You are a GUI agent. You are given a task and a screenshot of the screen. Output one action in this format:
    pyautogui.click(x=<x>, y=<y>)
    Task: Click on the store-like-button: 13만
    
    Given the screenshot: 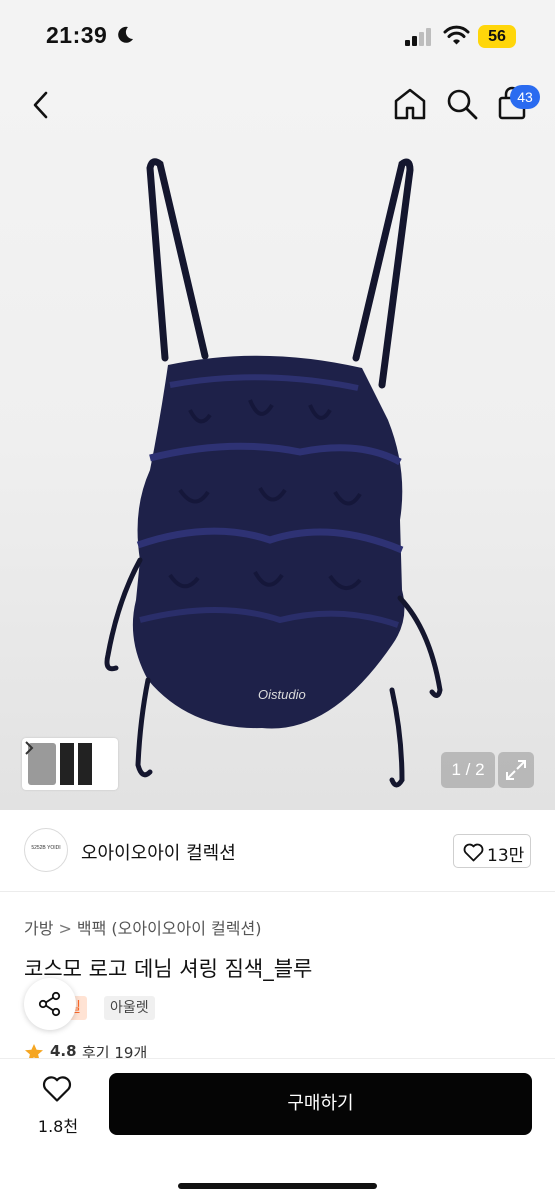 What is the action you would take?
    pyautogui.click(x=492, y=851)
    